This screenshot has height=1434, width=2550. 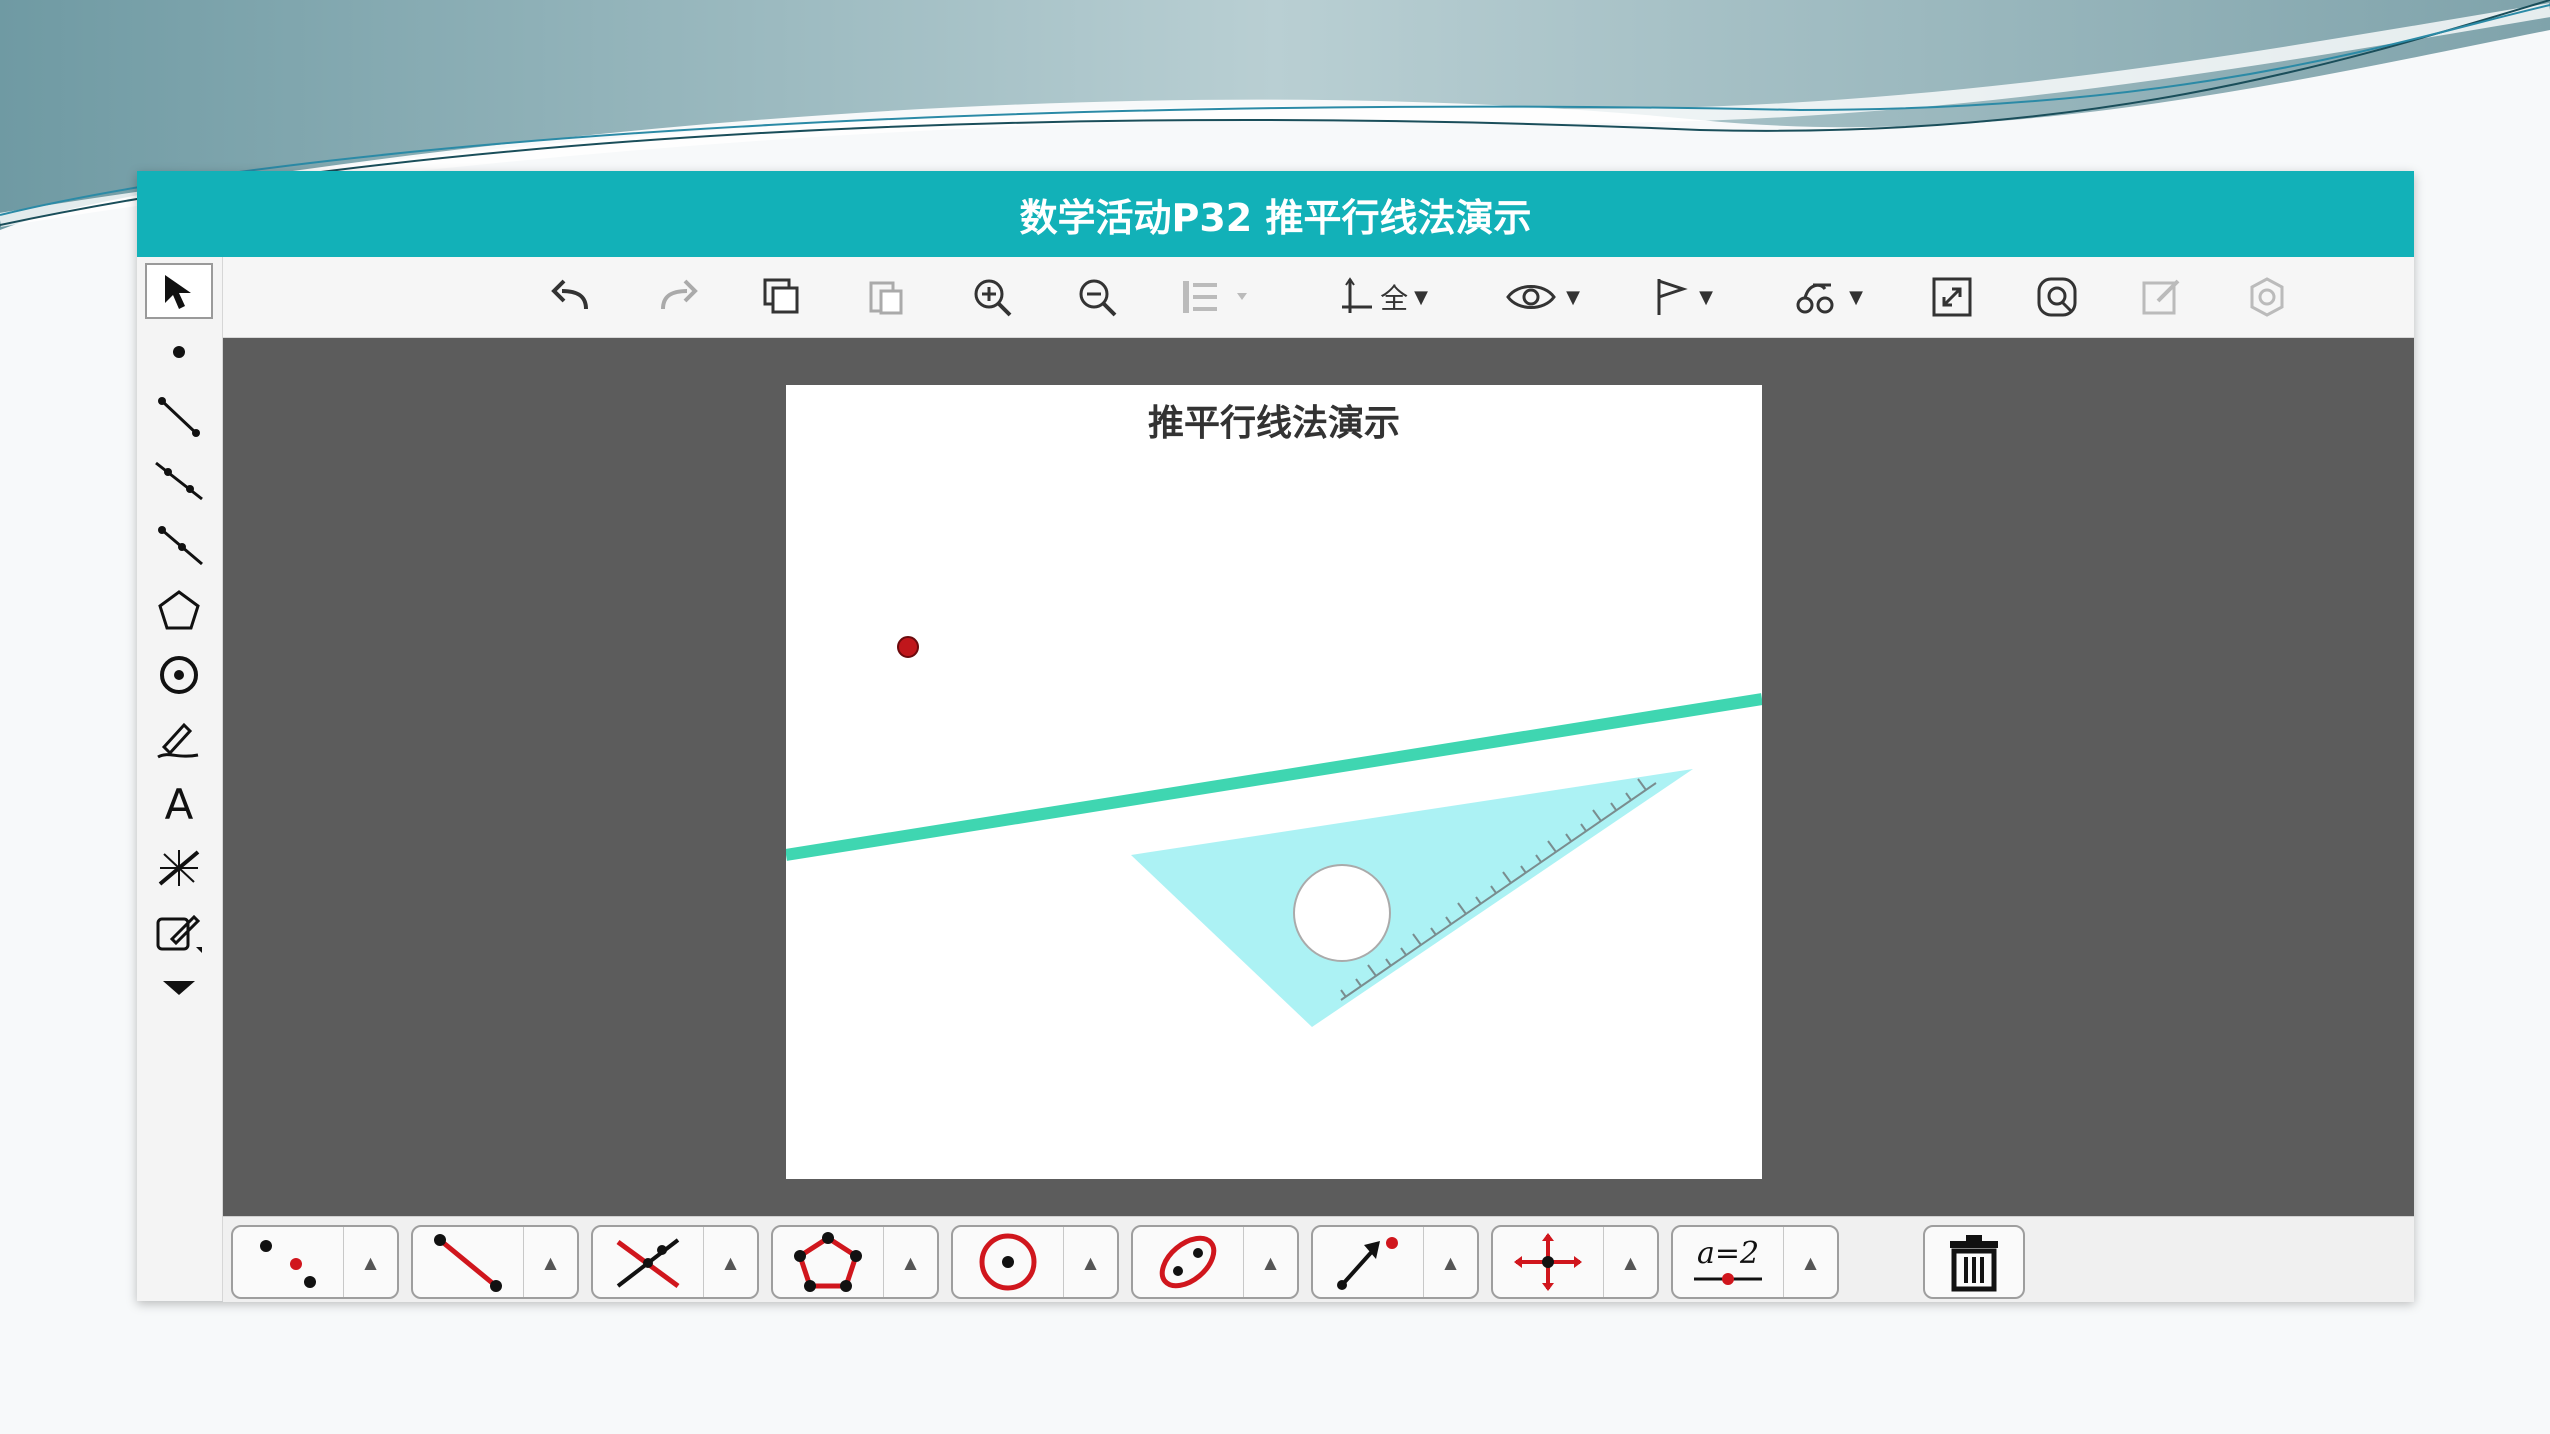 What do you see at coordinates (1542, 297) in the screenshot?
I see `eye-icon: ▼` at bounding box center [1542, 297].